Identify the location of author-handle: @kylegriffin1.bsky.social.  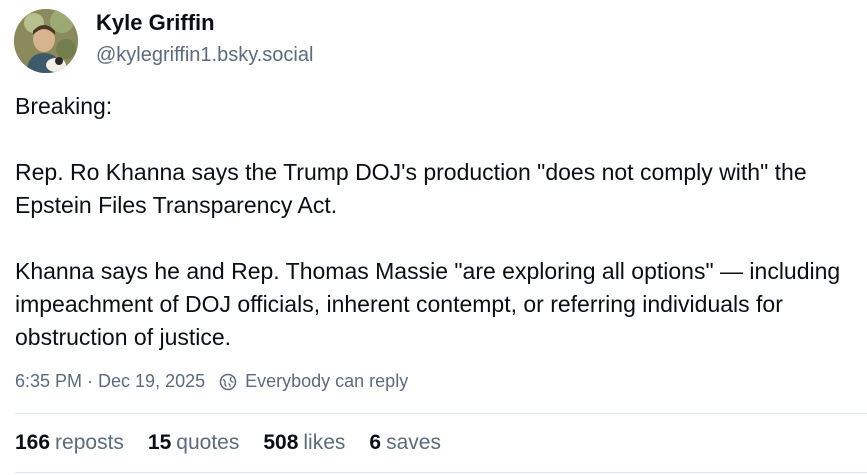
(204, 55).